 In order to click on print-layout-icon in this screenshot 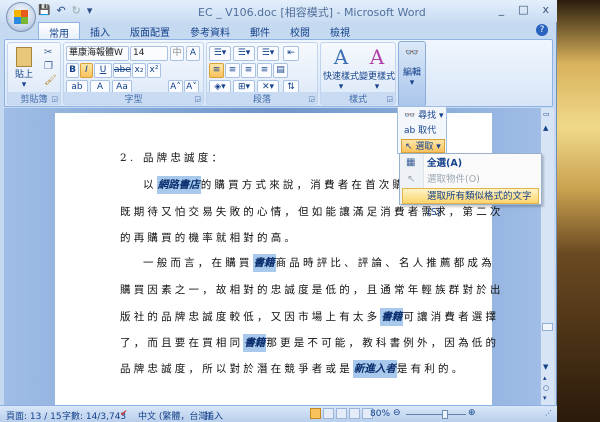, I will do `click(315, 413)`.